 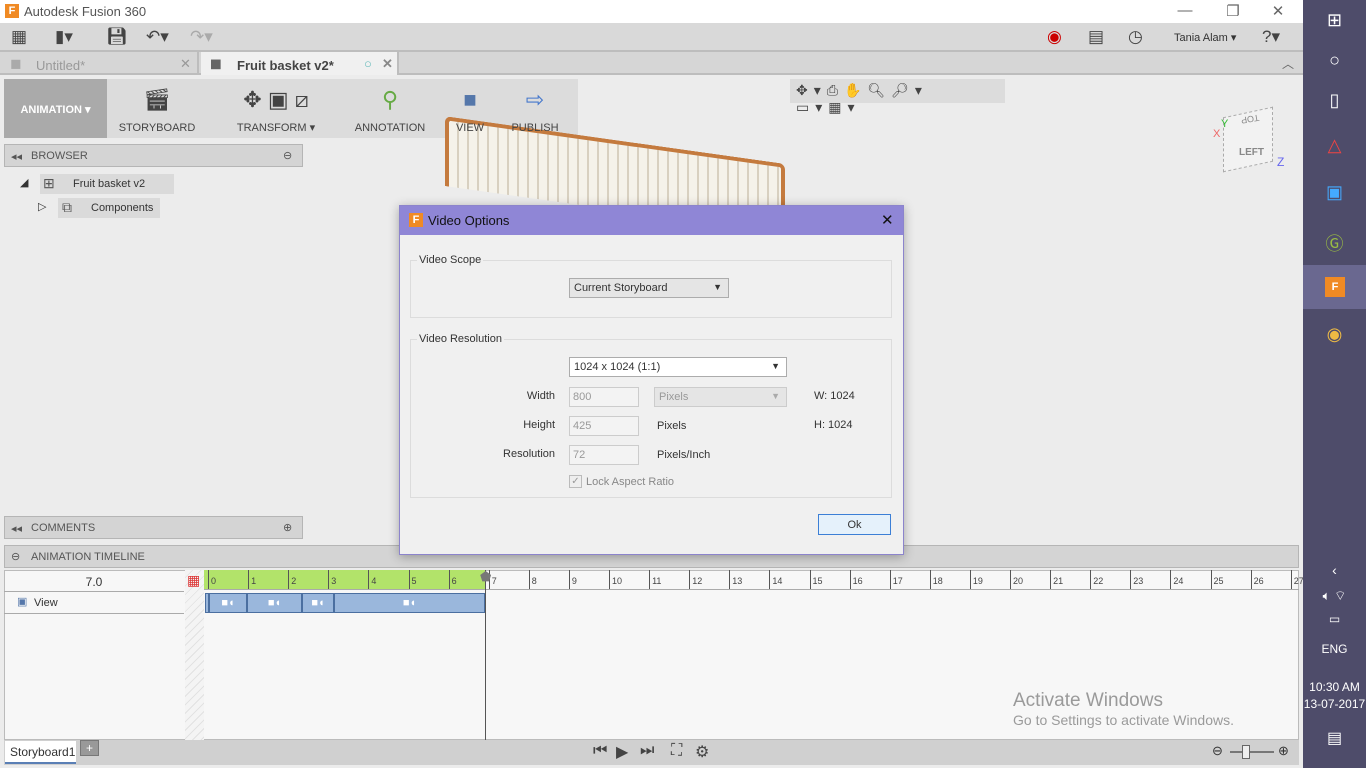 What do you see at coordinates (1271, 37) in the screenshot?
I see `help-icon: ?▾` at bounding box center [1271, 37].